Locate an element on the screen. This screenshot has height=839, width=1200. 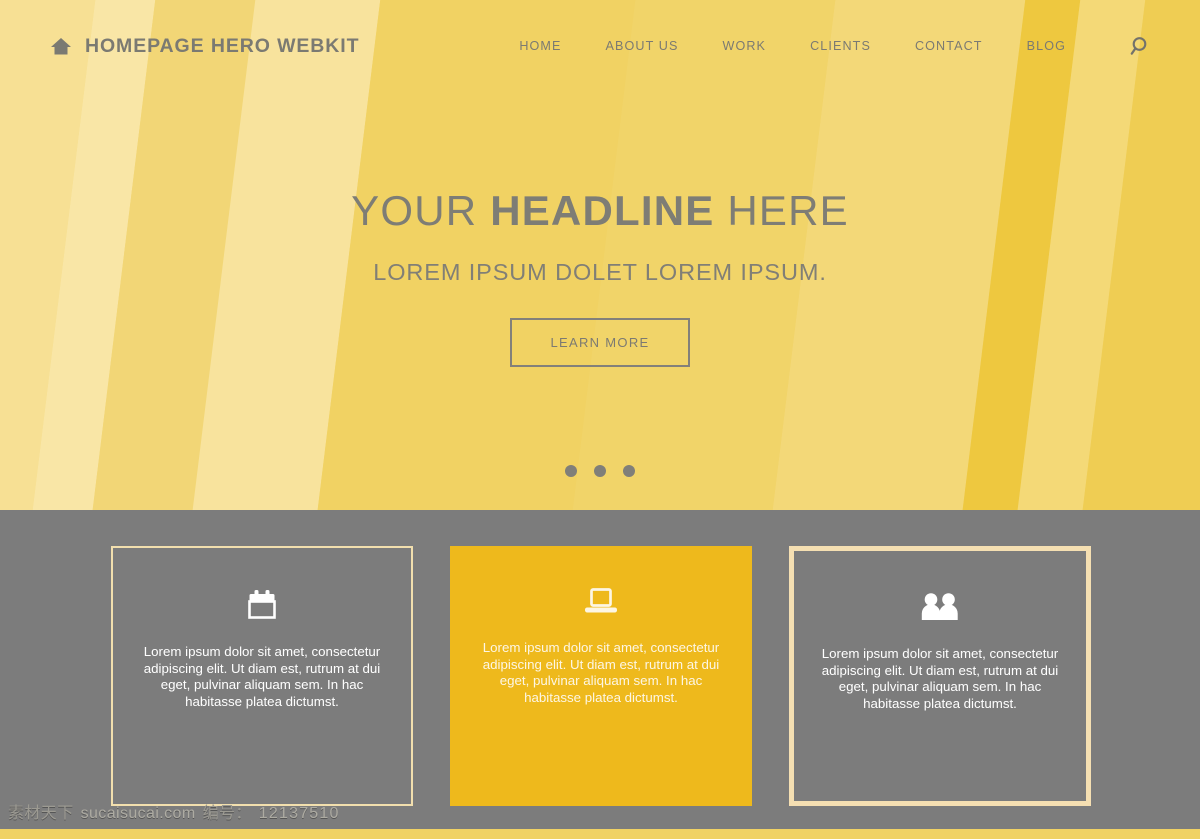
watermark-site-url: sucaisucai.com is located at coordinates (138, 813).